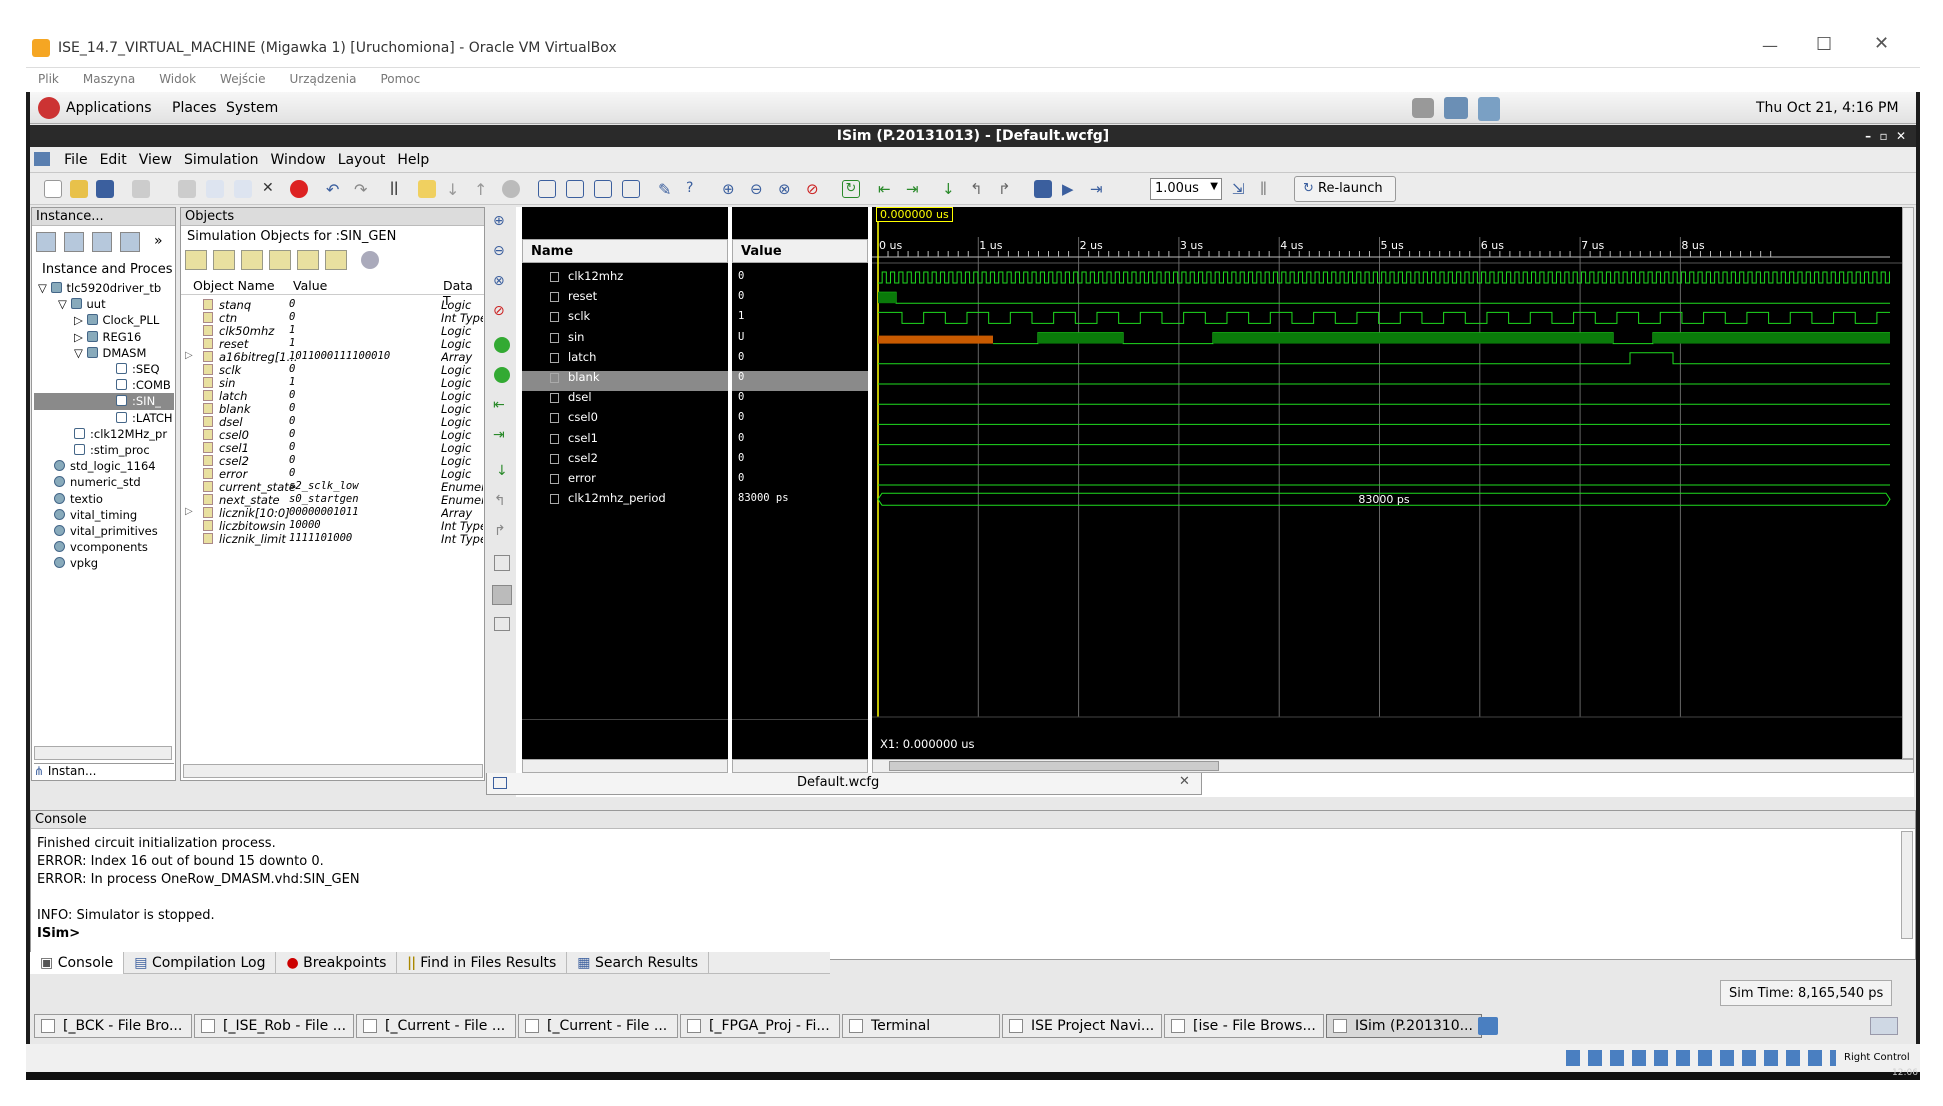 This screenshot has width=1943, height=1106. I want to click on add-marker-side-icon: ↓, so click(502, 471).